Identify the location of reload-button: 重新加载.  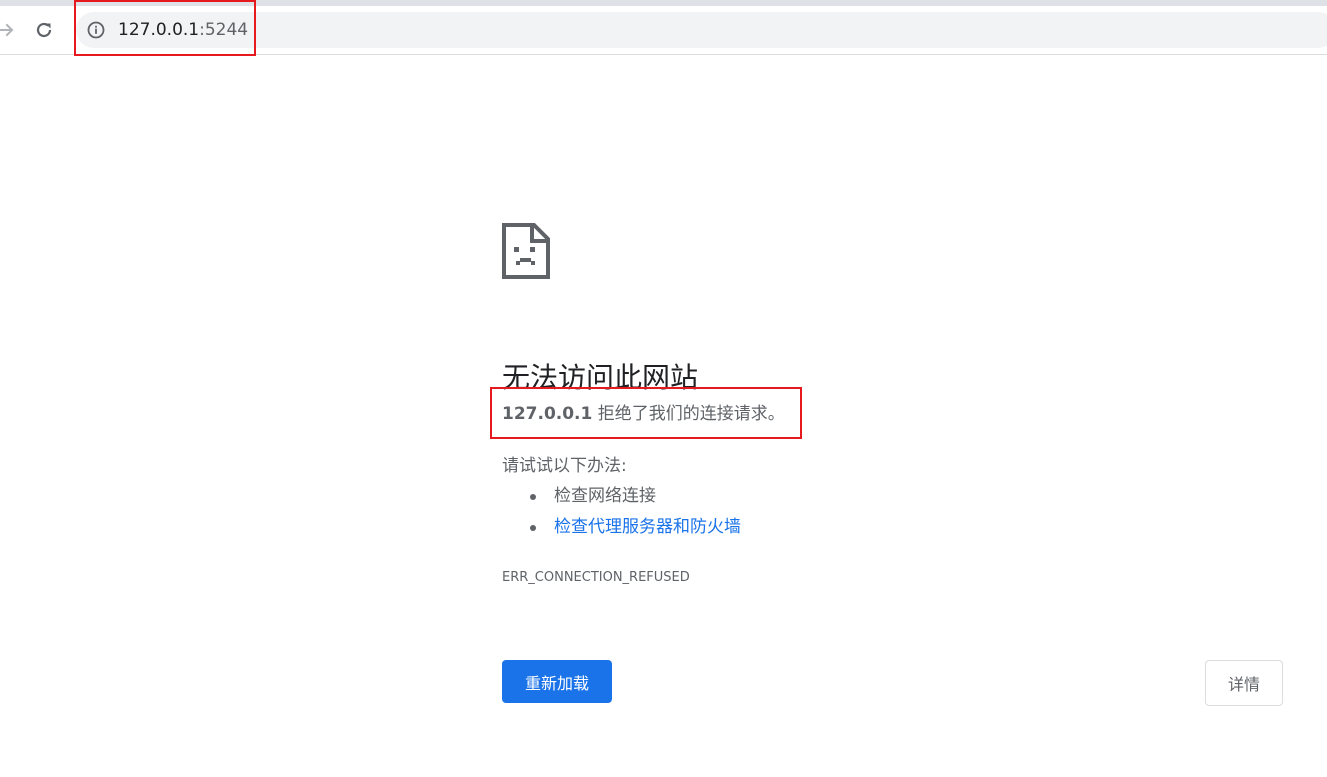
(557, 681).